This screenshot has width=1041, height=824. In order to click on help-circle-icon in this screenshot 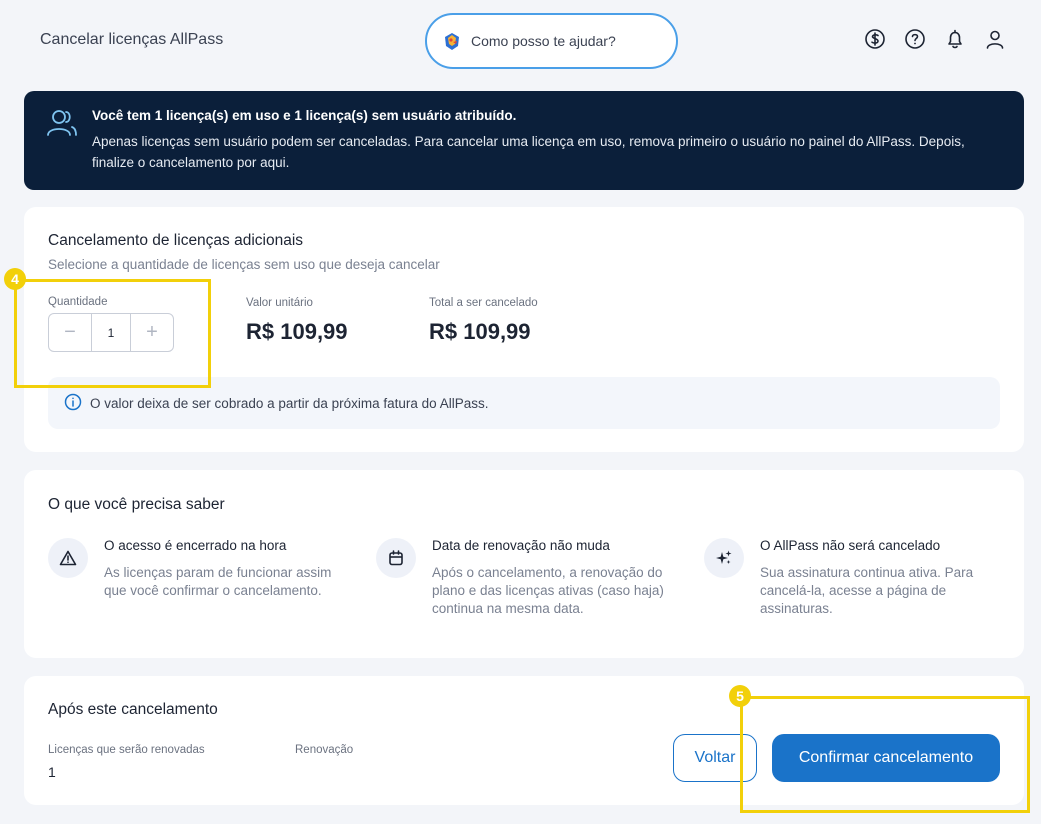, I will do `click(915, 39)`.